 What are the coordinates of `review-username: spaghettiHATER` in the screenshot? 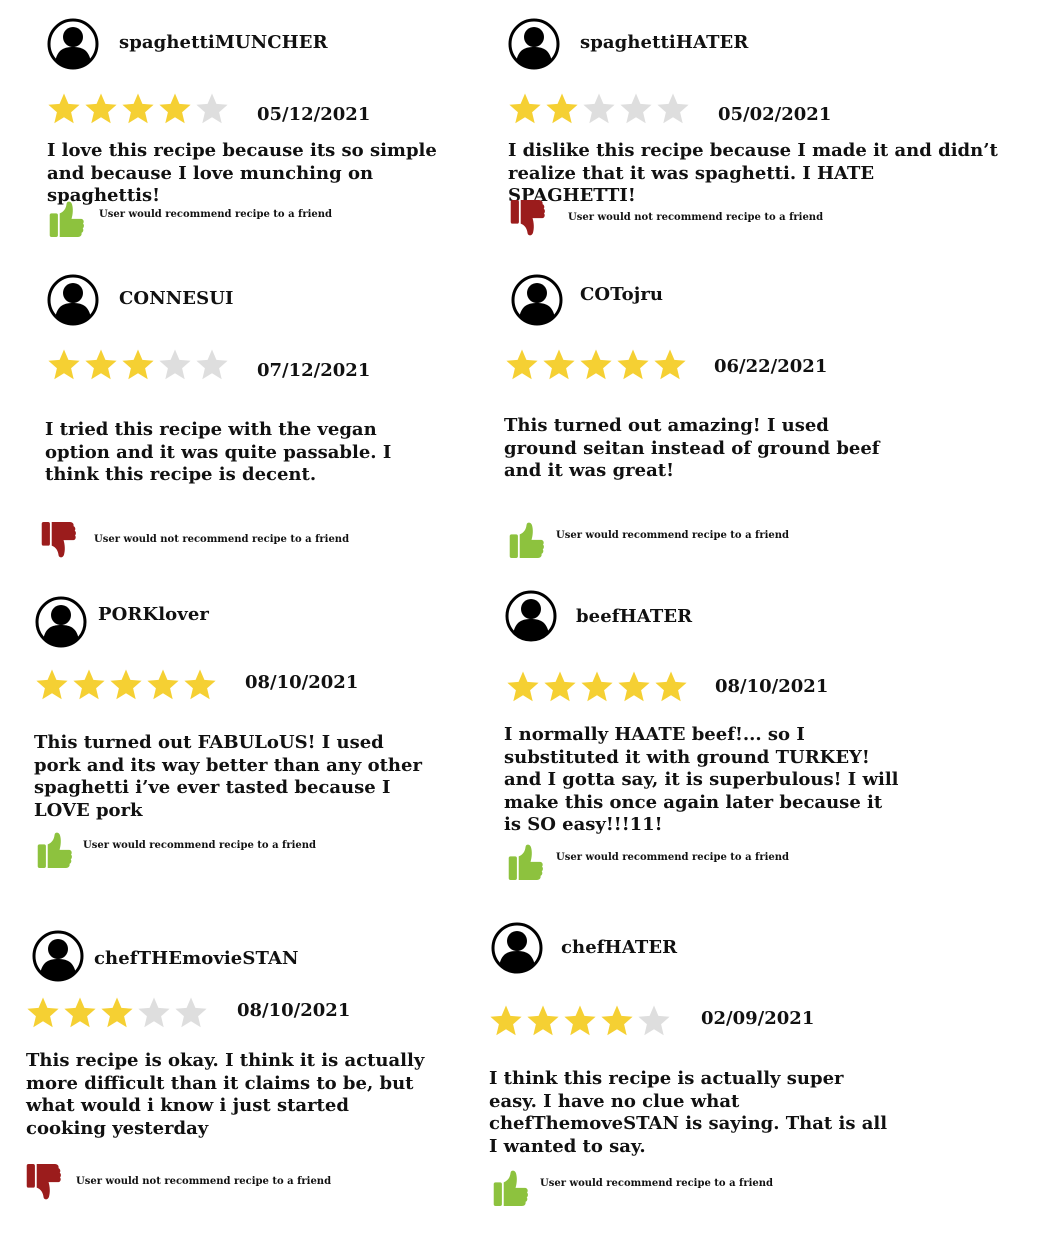 It's located at (664, 42).